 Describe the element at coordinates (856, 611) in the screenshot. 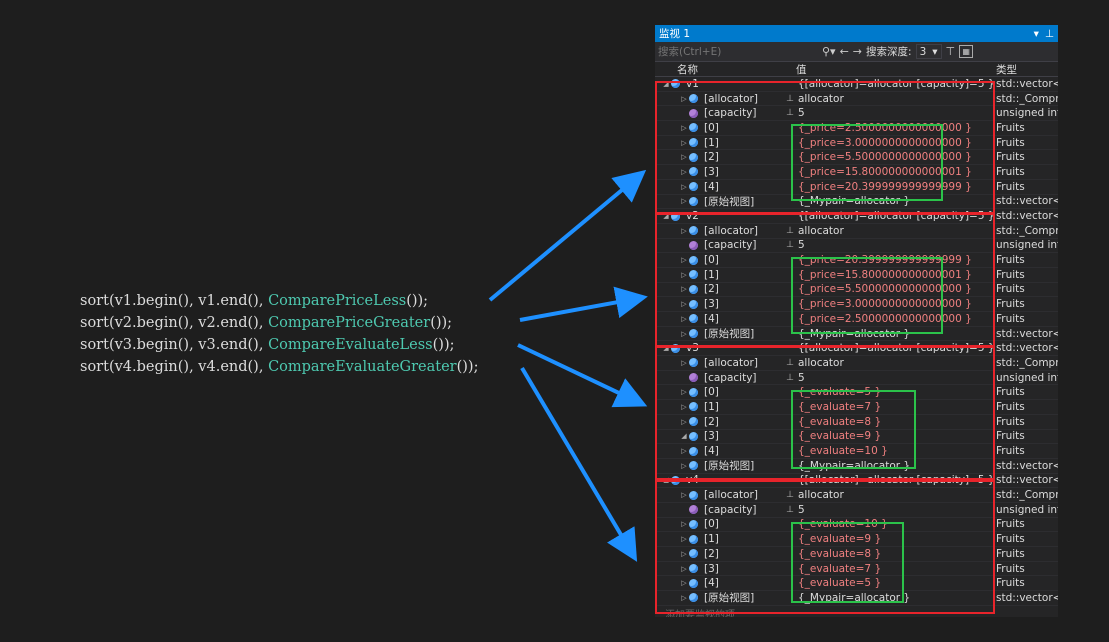

I see `add-watch-placeholder: 添加要监视的项` at that location.